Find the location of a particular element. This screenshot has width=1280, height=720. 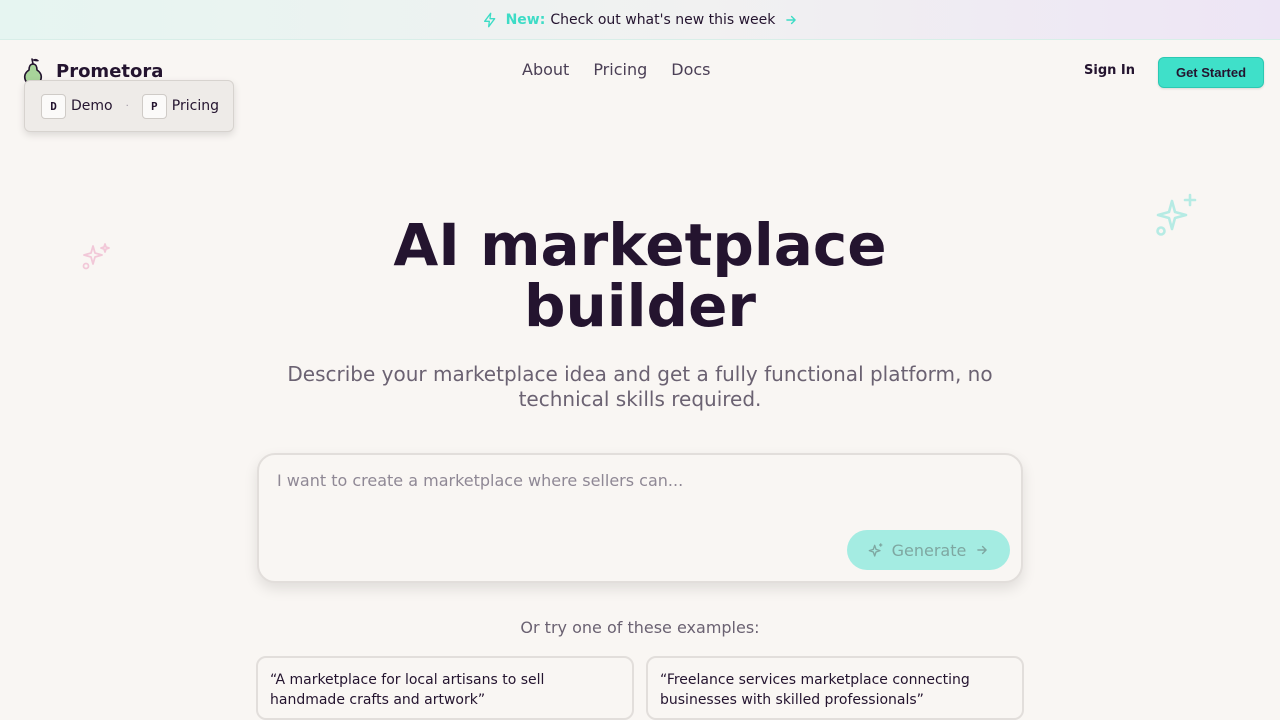

banner-new-label: New: is located at coordinates (525, 19).